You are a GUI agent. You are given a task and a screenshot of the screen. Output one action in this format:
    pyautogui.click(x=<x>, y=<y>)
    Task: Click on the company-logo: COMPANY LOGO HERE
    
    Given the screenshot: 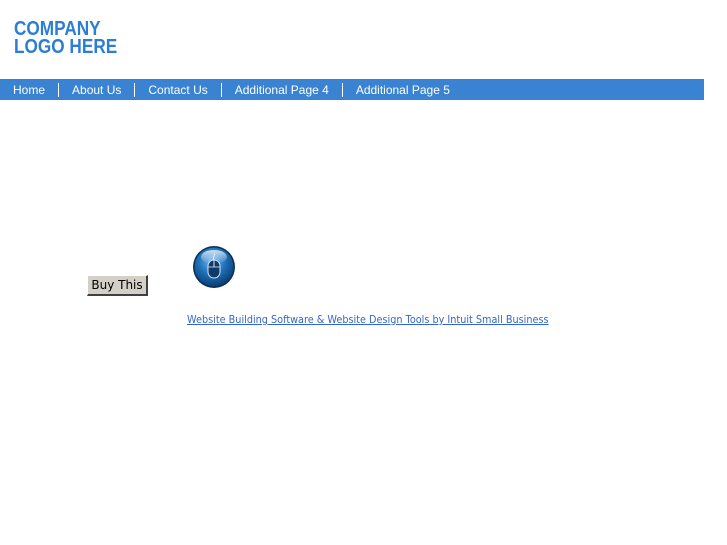 What is the action you would take?
    pyautogui.click(x=66, y=38)
    